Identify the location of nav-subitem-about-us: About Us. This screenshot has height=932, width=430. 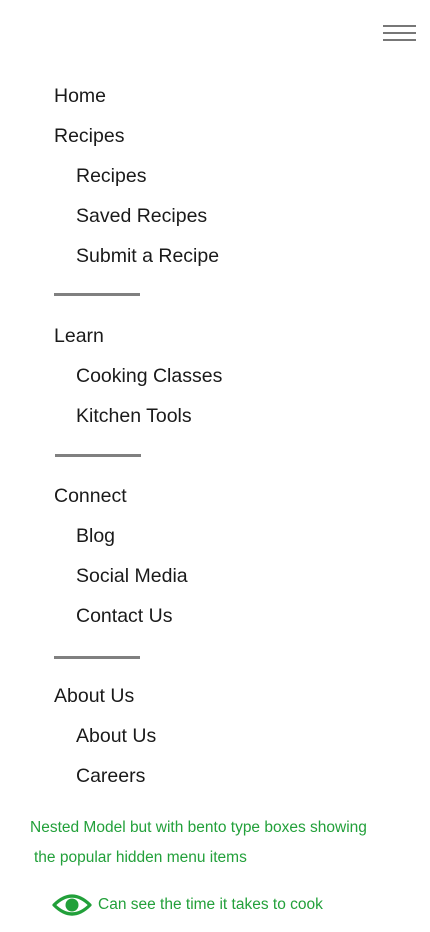
(116, 736).